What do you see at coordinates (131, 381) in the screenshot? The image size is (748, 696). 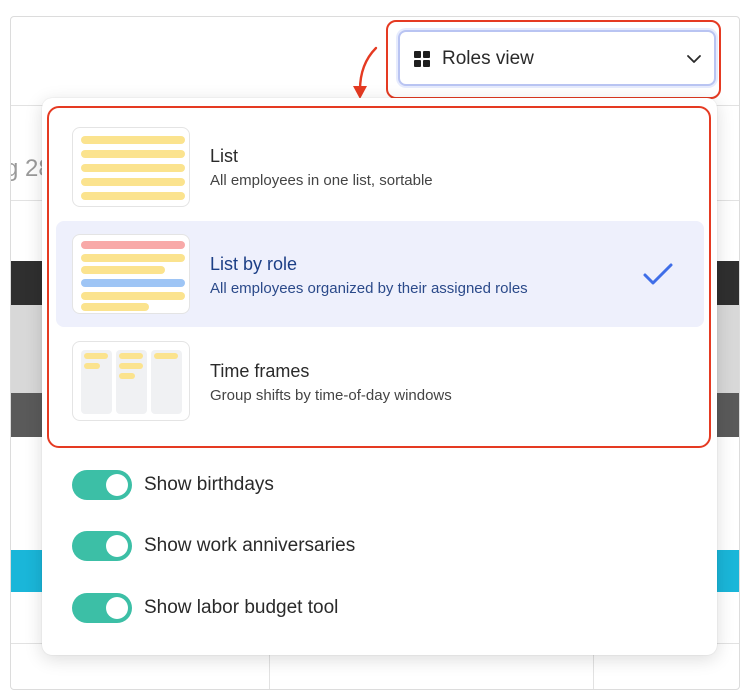 I see `time-frames-thumbnail` at bounding box center [131, 381].